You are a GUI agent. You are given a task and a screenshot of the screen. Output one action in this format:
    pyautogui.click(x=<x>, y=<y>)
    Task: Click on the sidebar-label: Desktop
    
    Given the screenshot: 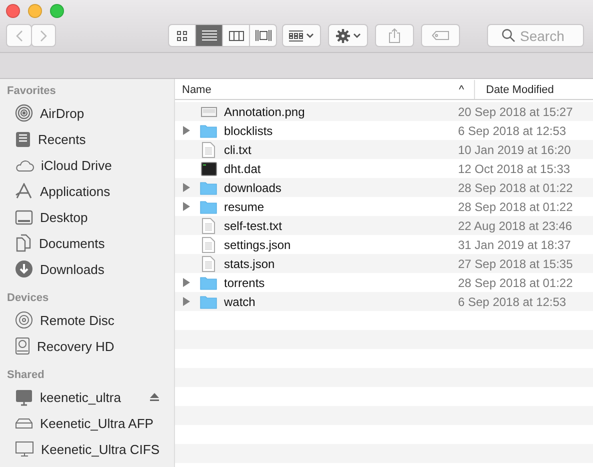 What is the action you would take?
    pyautogui.click(x=64, y=217)
    